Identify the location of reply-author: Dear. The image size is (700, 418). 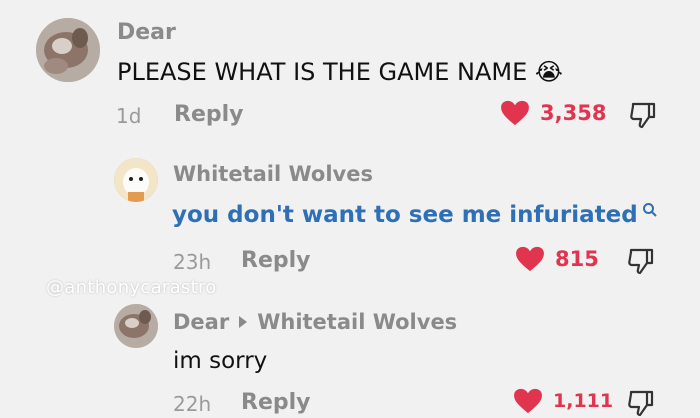
(201, 322).